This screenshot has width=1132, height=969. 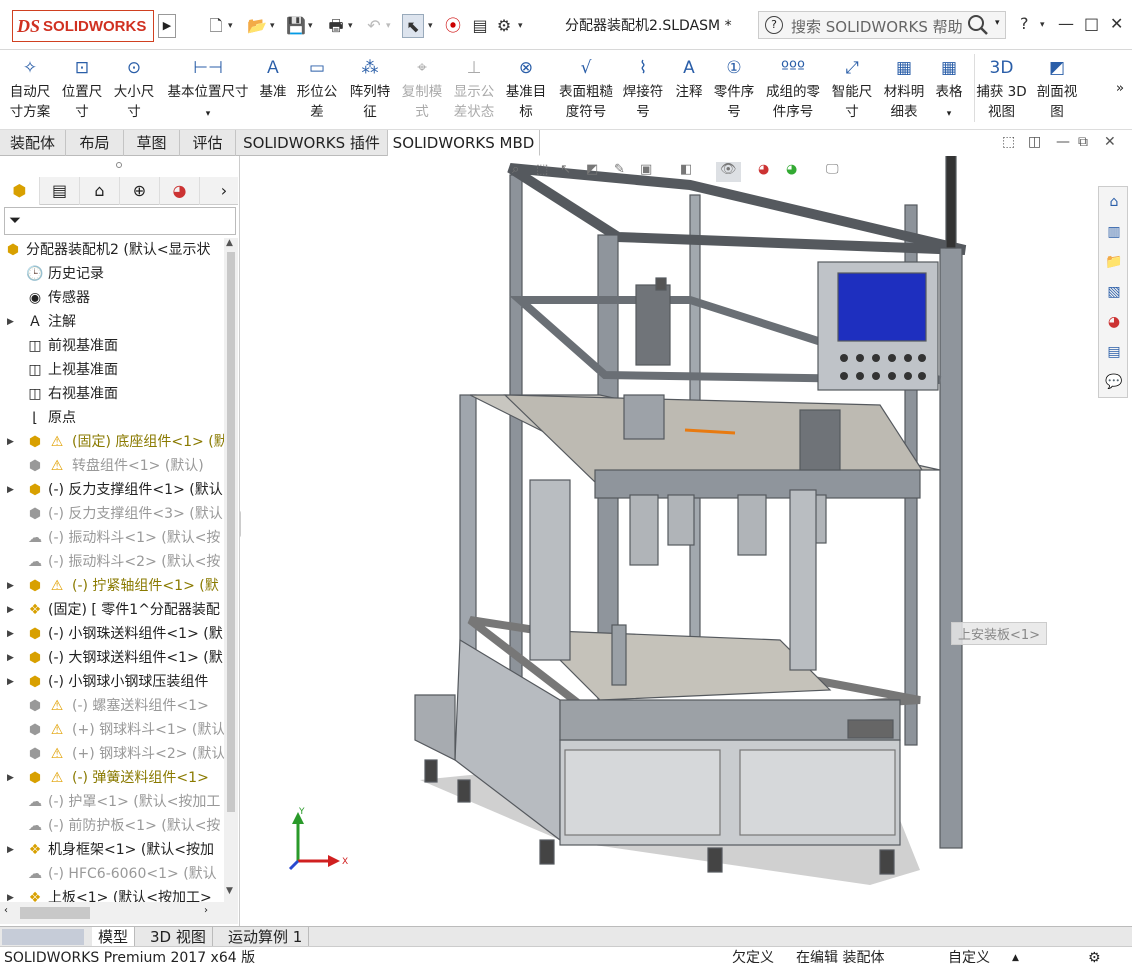 I want to click on tree-item: ⬢ ⚠ (+) 钢球料斗<1> (默认, so click(x=112, y=730).